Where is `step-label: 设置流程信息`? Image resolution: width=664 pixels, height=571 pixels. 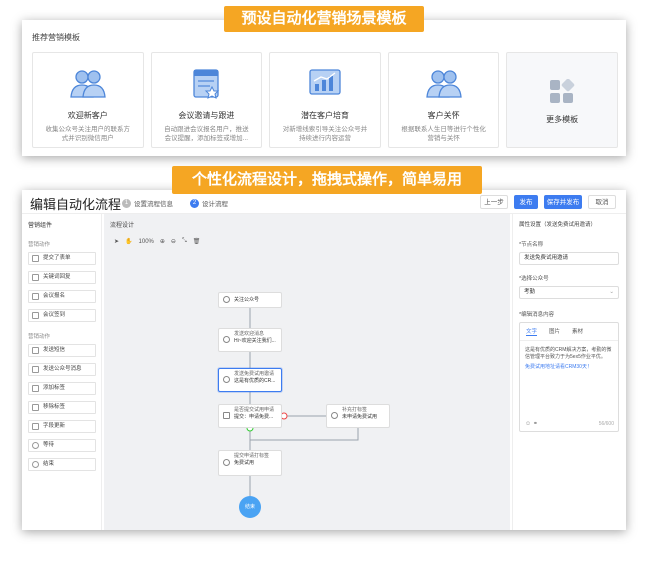
step-label: 设置流程信息 is located at coordinates (153, 204).